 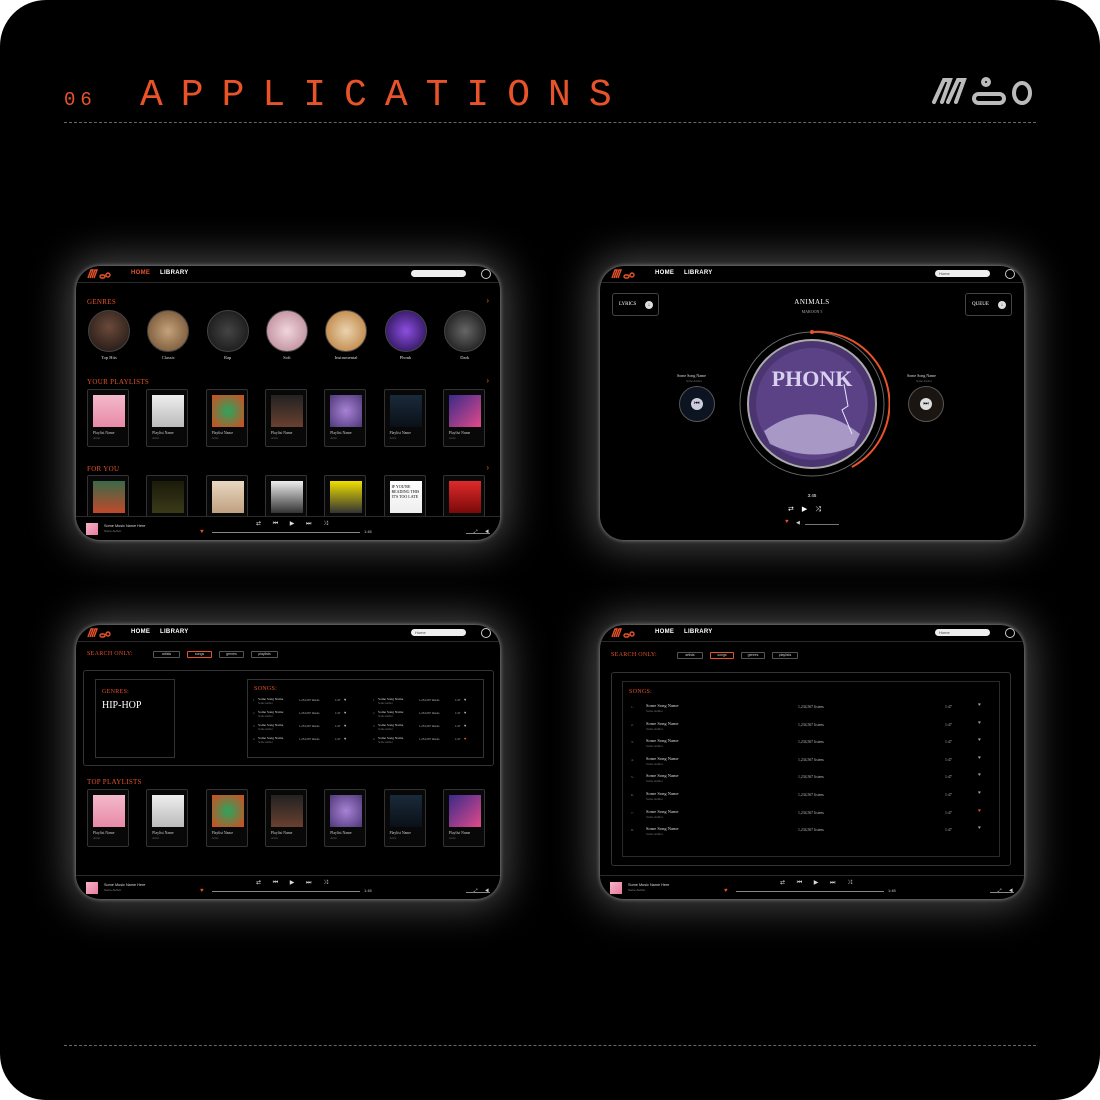 What do you see at coordinates (438, 273) in the screenshot?
I see `search-input` at bounding box center [438, 273].